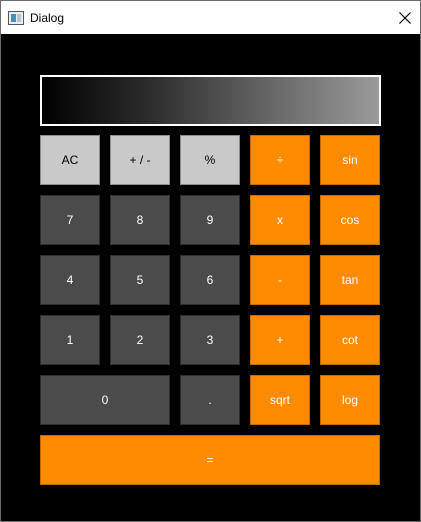  What do you see at coordinates (210, 220) in the screenshot?
I see `digit-9-button: 9` at bounding box center [210, 220].